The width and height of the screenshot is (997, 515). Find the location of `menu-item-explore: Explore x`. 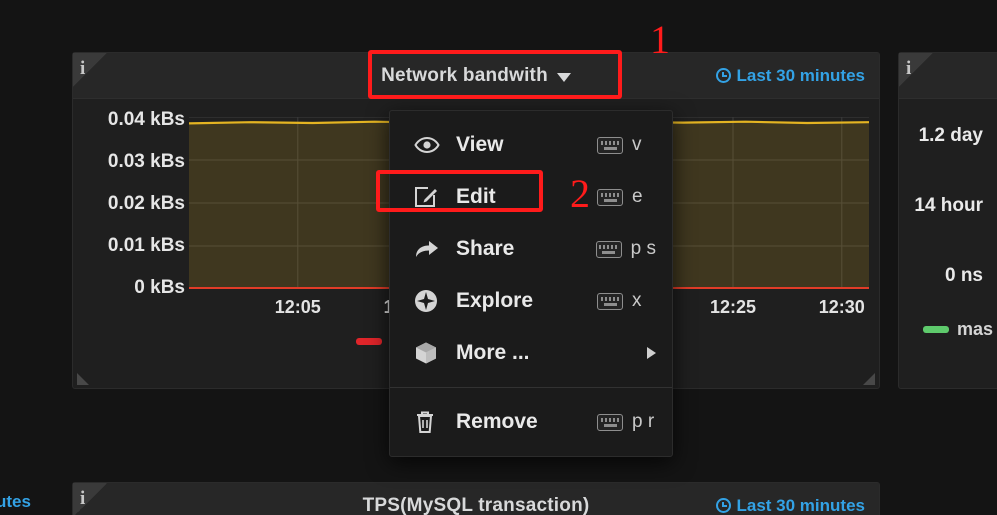

menu-item-explore: Explore x is located at coordinates (531, 301).